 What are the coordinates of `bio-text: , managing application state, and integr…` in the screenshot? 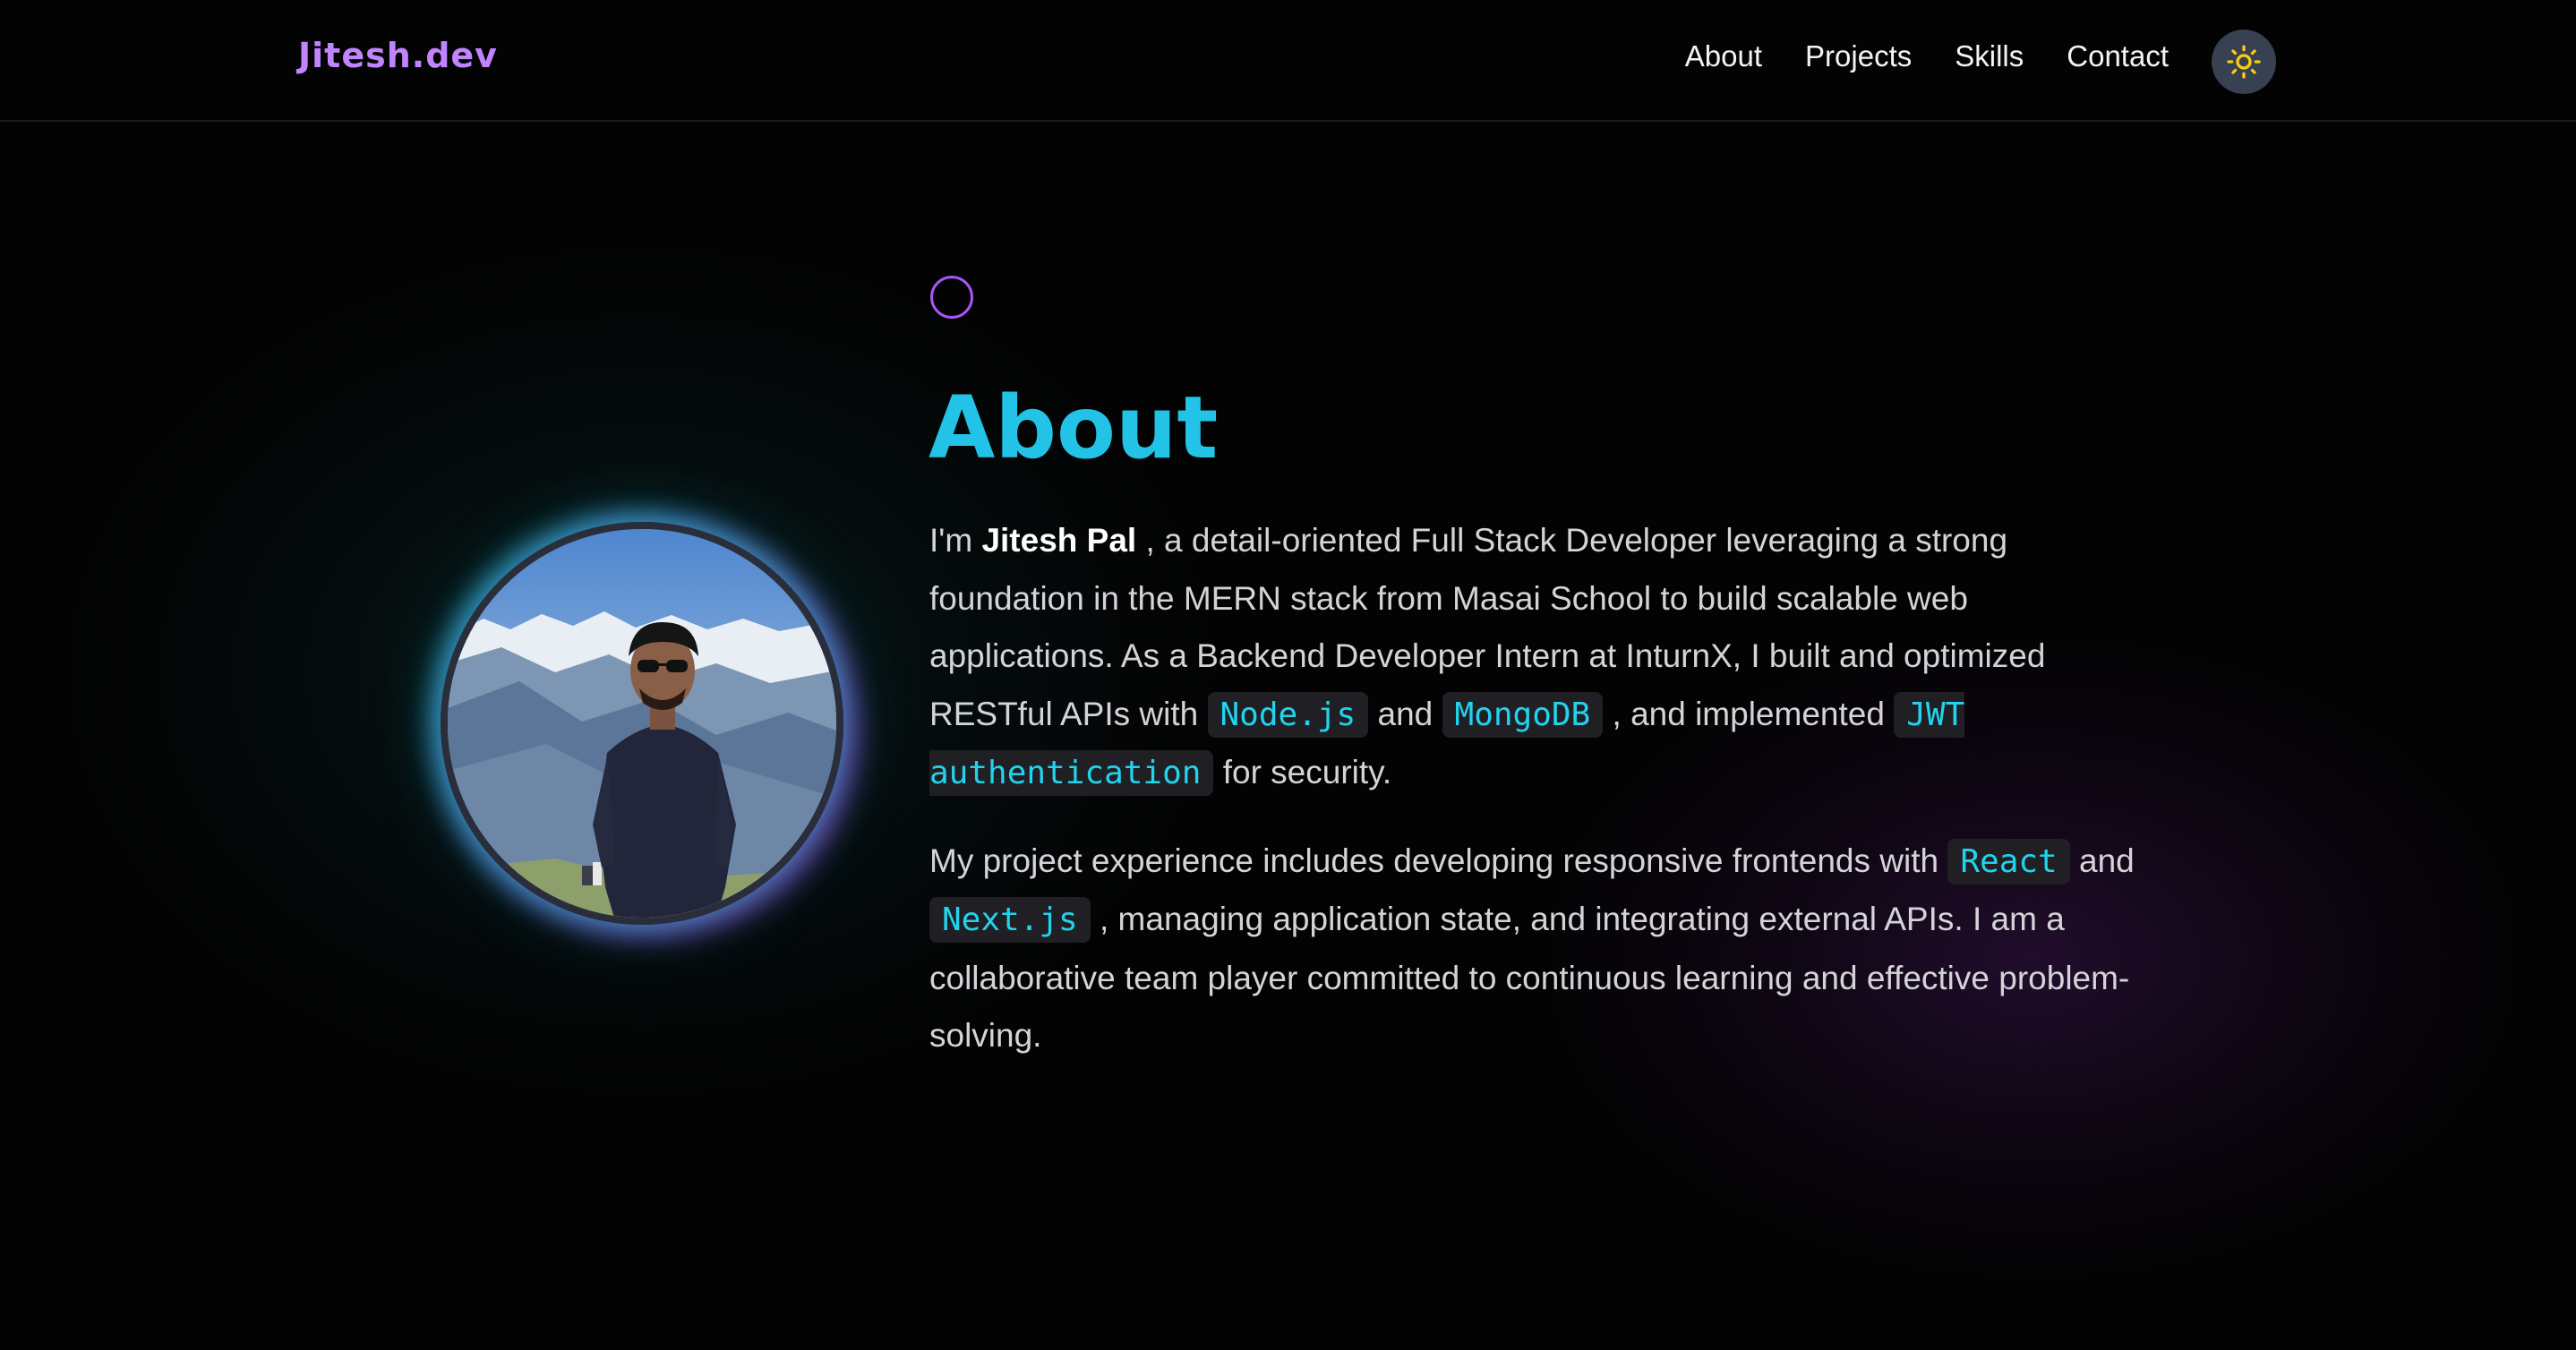 It's located at (1529, 978).